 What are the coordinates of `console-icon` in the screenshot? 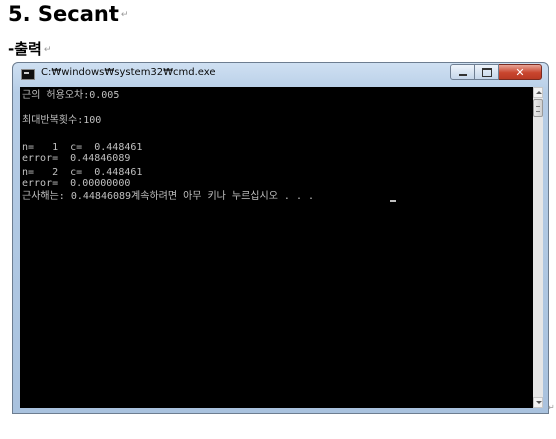 It's located at (28, 74).